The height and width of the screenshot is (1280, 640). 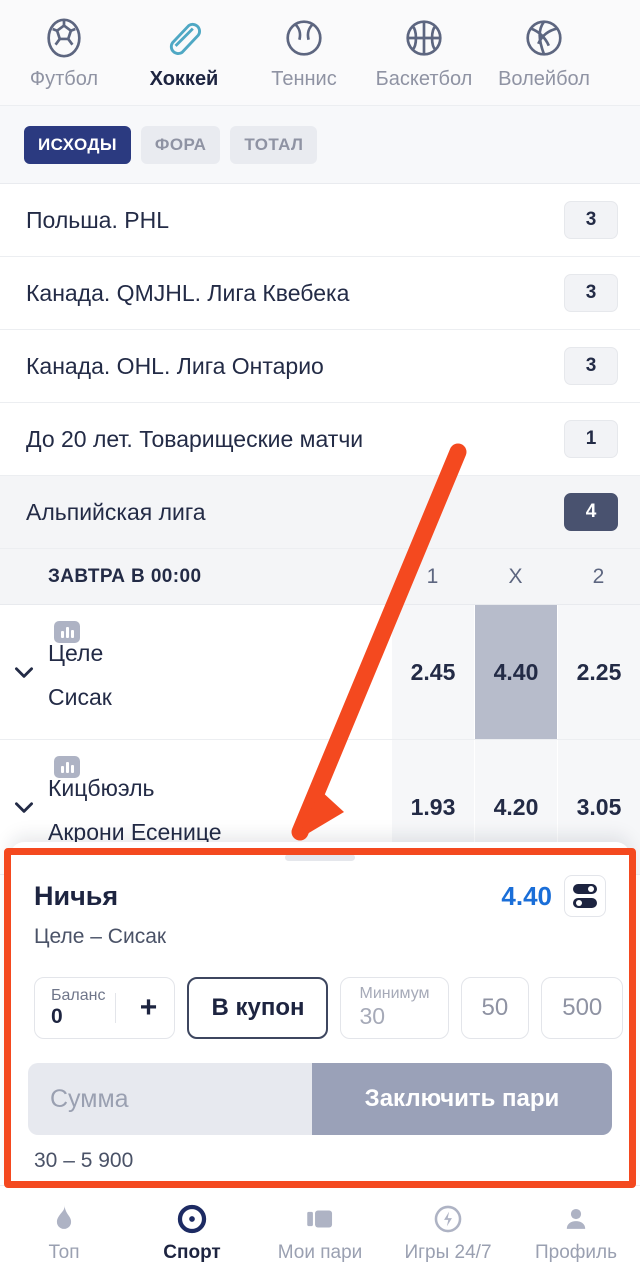 What do you see at coordinates (544, 79) in the screenshot?
I see `sport-tab-label: Волейбол` at bounding box center [544, 79].